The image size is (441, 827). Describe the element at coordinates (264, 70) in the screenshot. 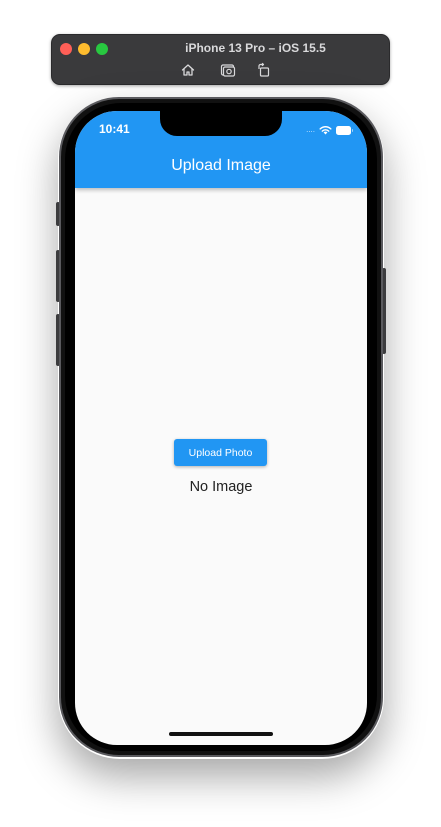

I see `rotate-icon` at that location.